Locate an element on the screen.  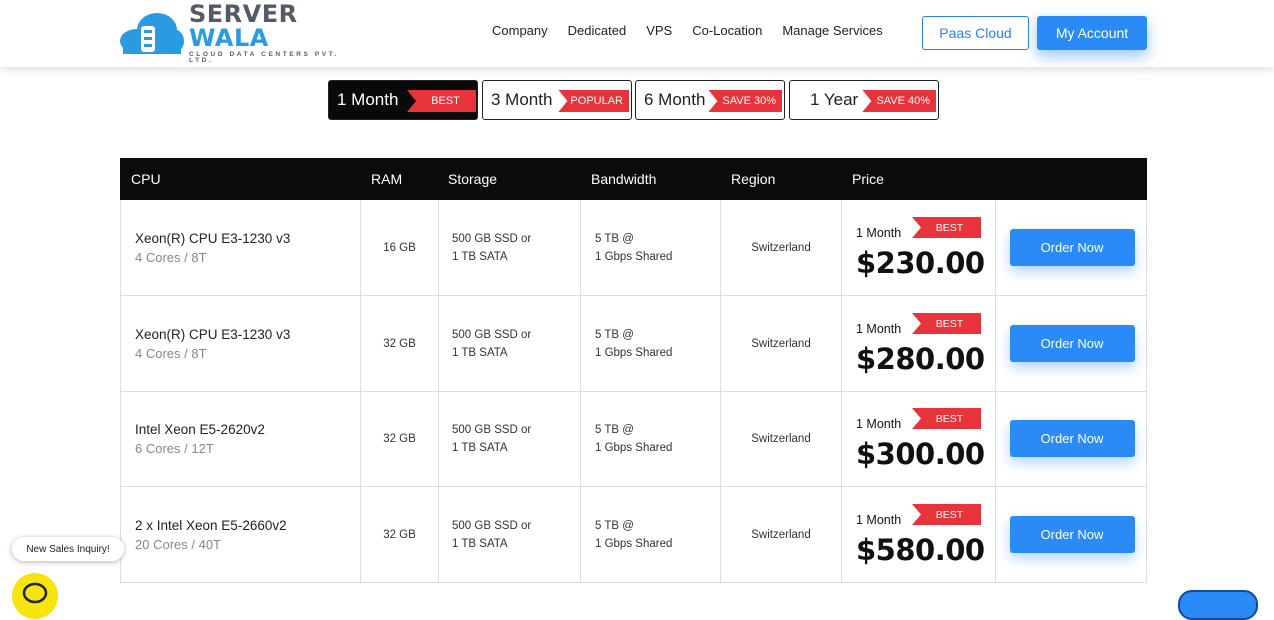
header-cpu: CPU is located at coordinates (146, 179).